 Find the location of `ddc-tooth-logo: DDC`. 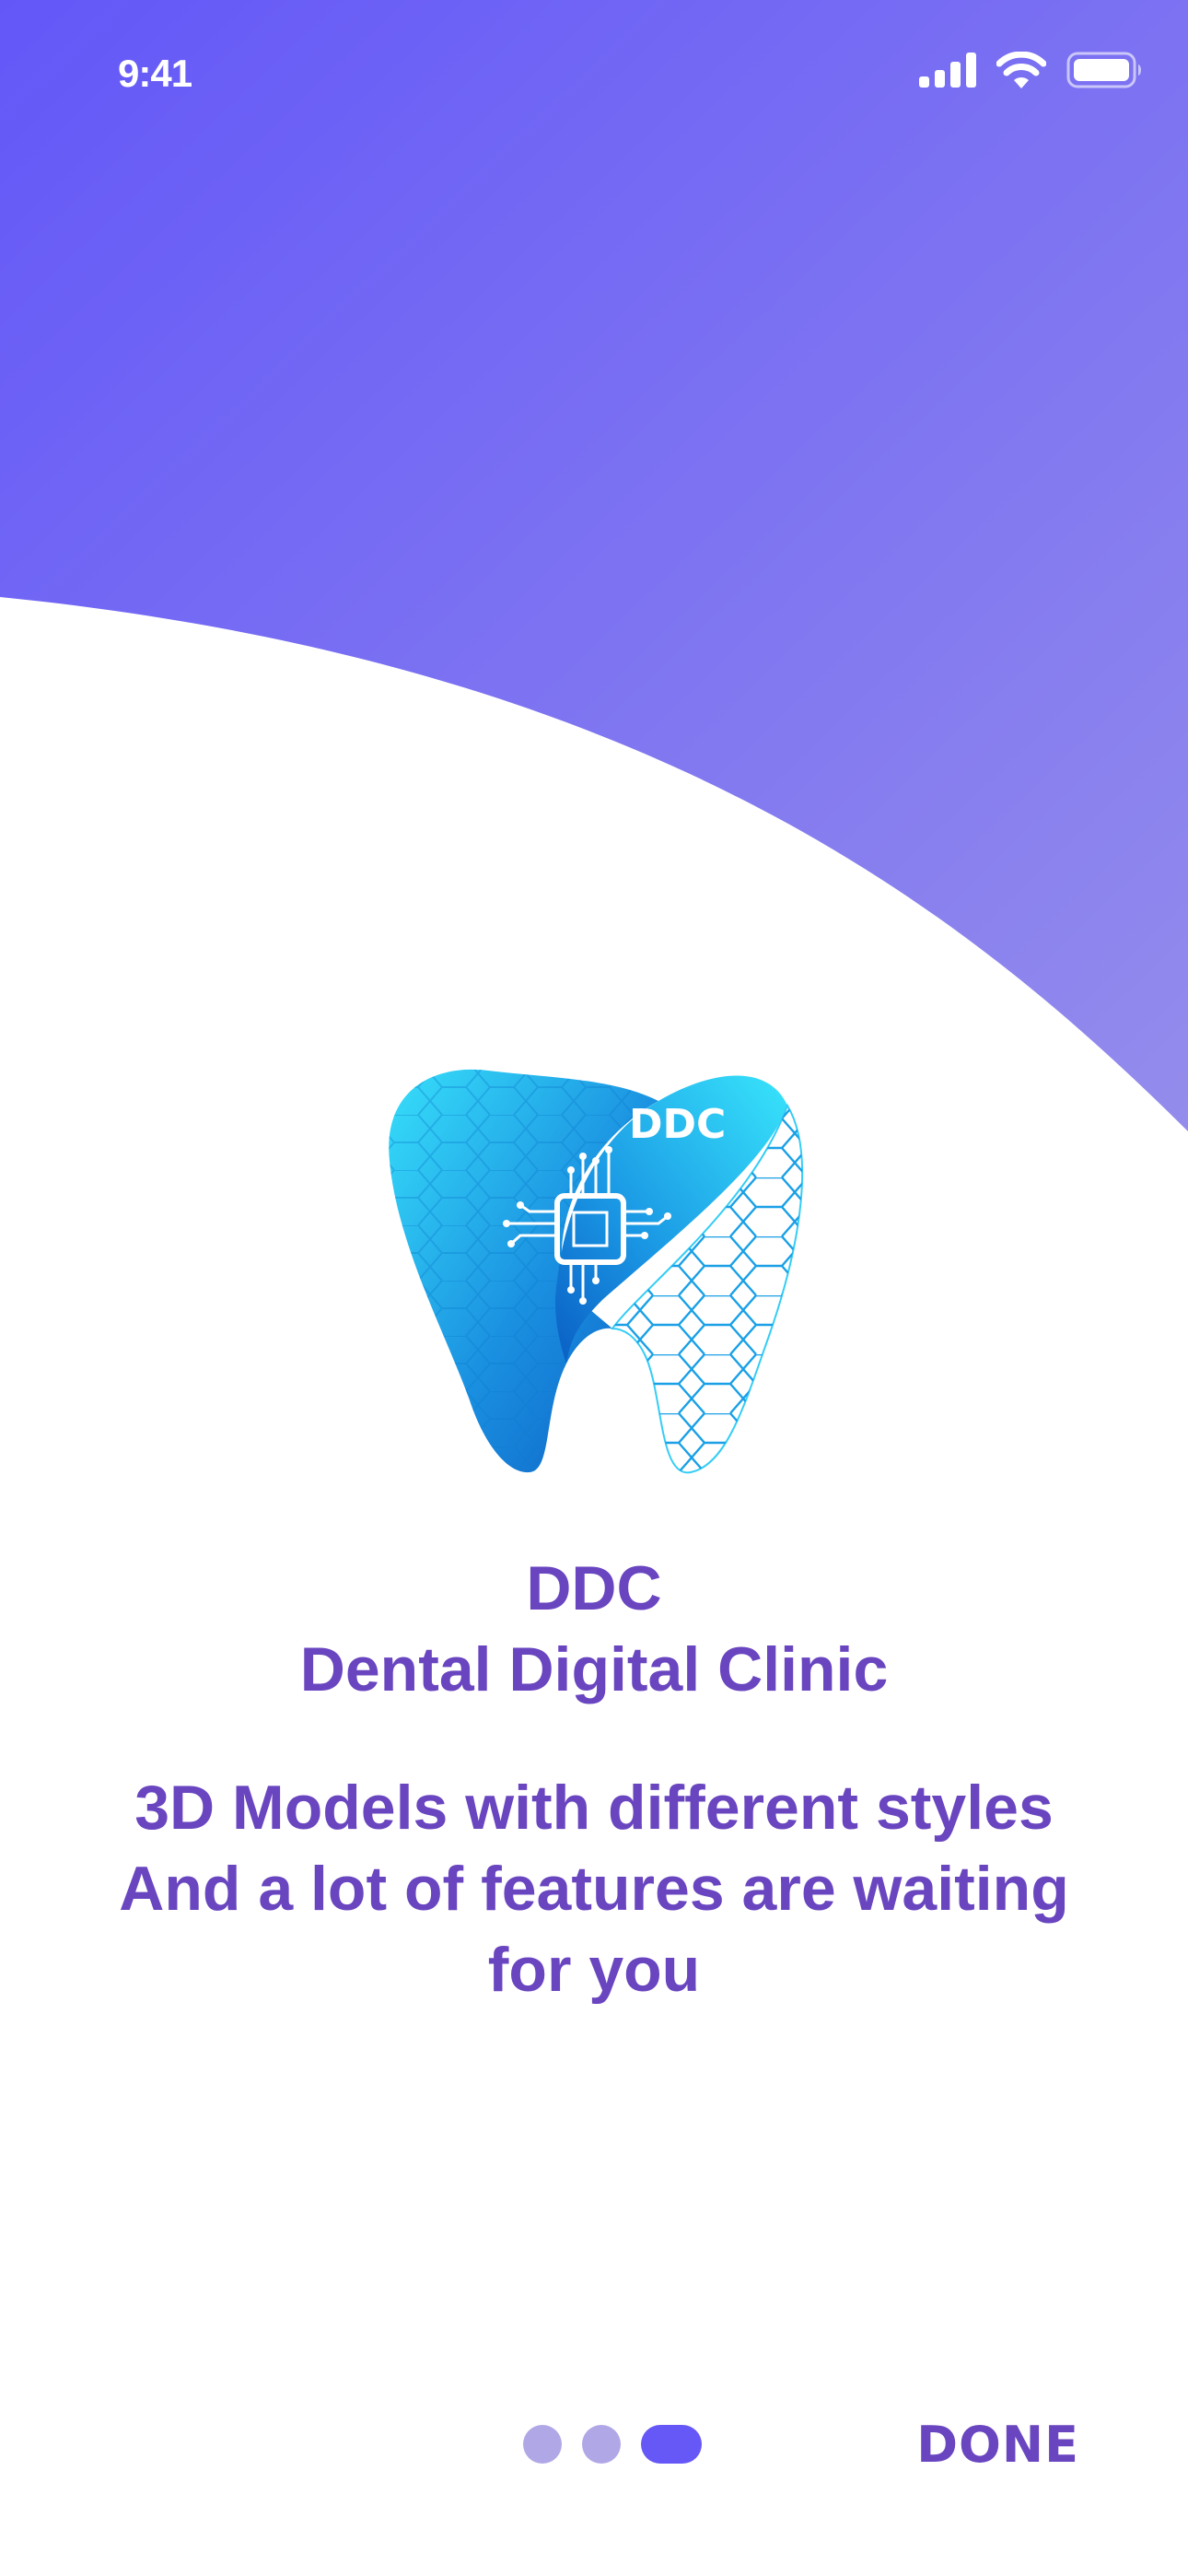

ddc-tooth-logo: DDC is located at coordinates (596, 1271).